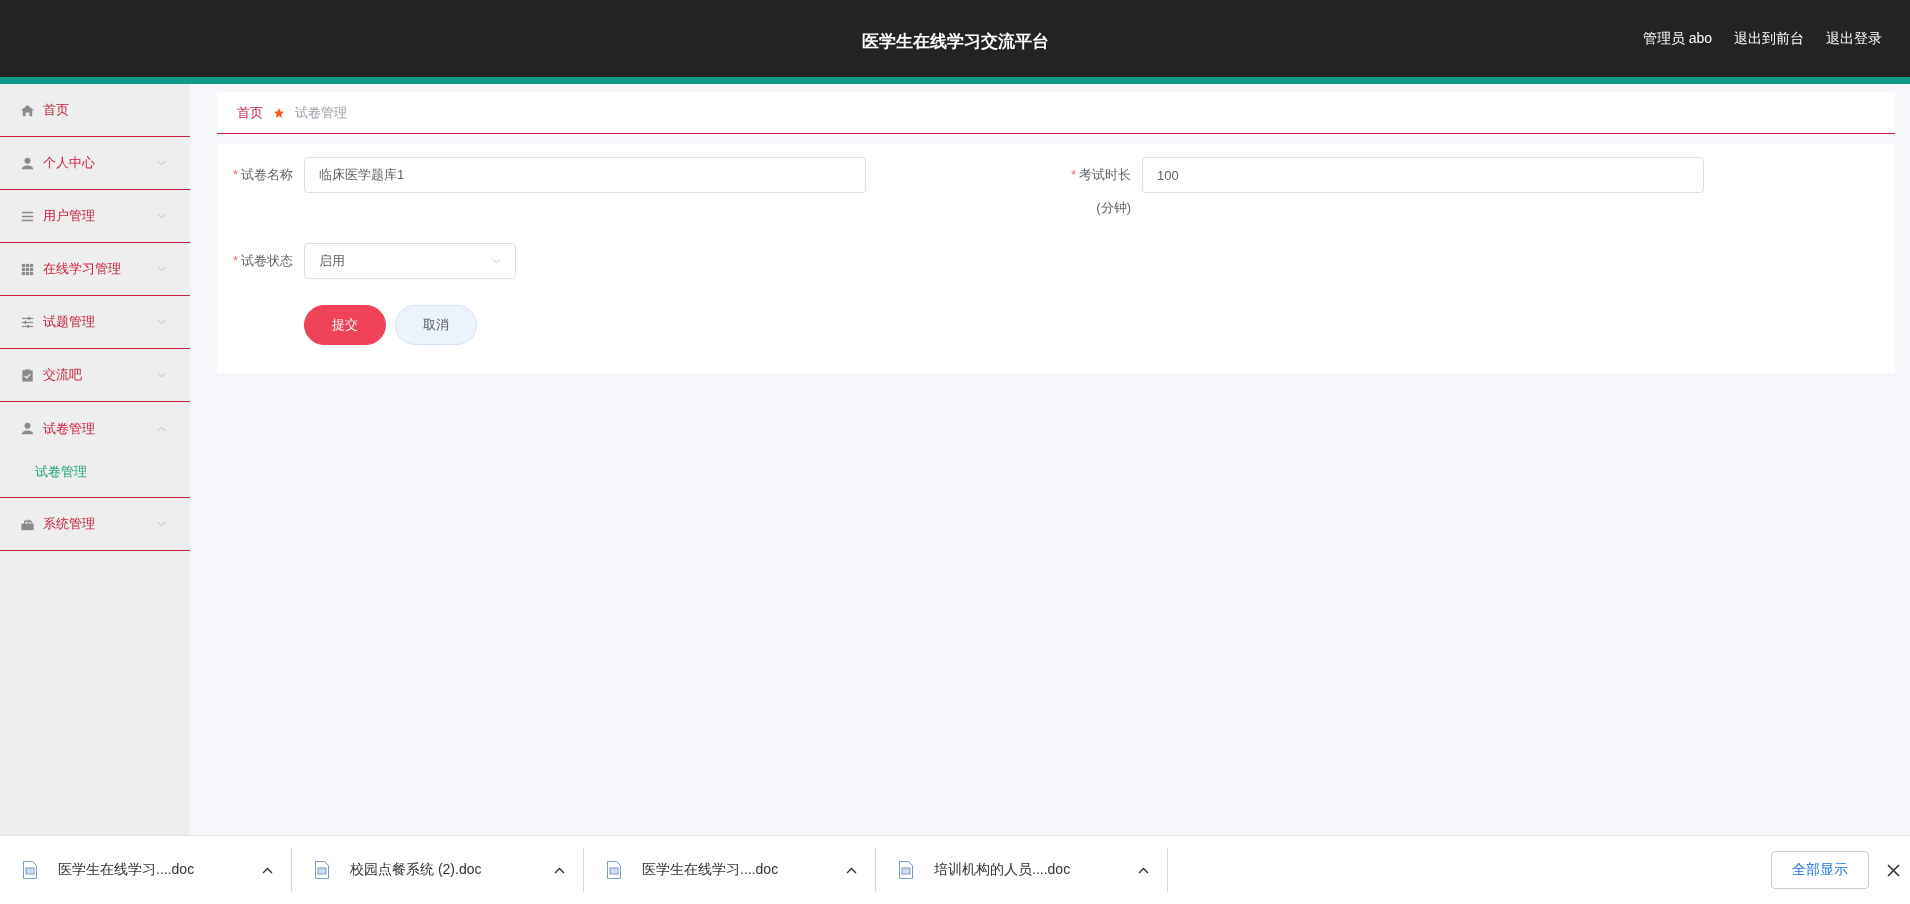  What do you see at coordinates (1113, 208) in the screenshot?
I see `unit-label: (分钟)` at bounding box center [1113, 208].